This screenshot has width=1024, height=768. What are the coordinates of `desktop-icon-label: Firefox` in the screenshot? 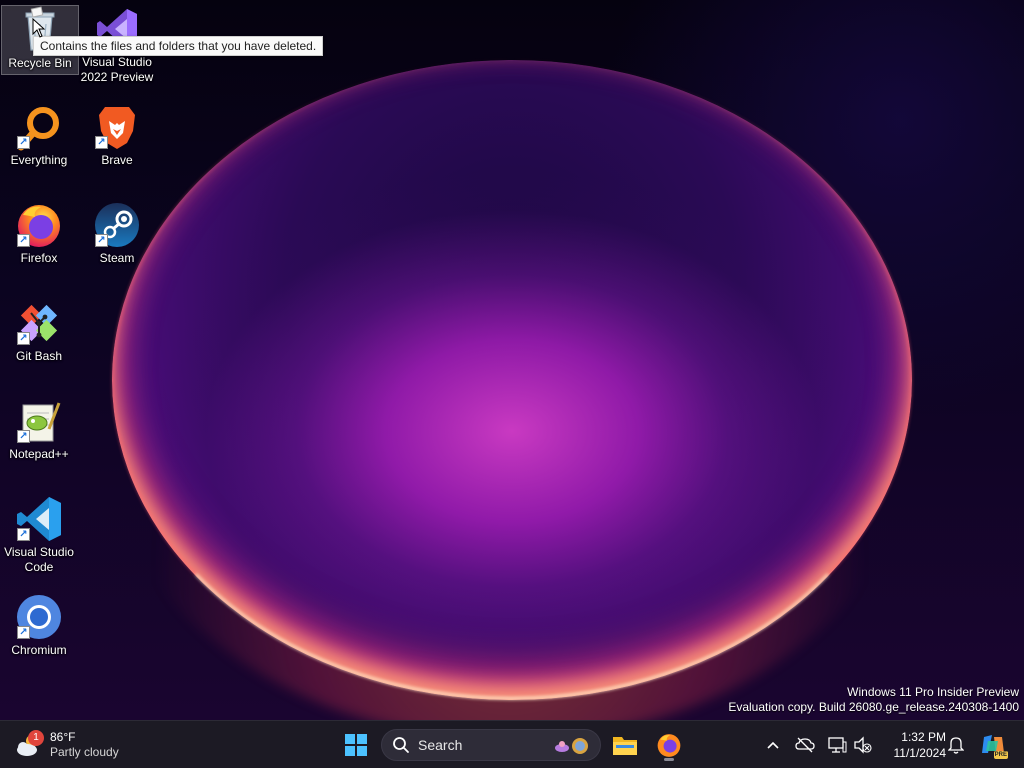 It's located at (39, 258).